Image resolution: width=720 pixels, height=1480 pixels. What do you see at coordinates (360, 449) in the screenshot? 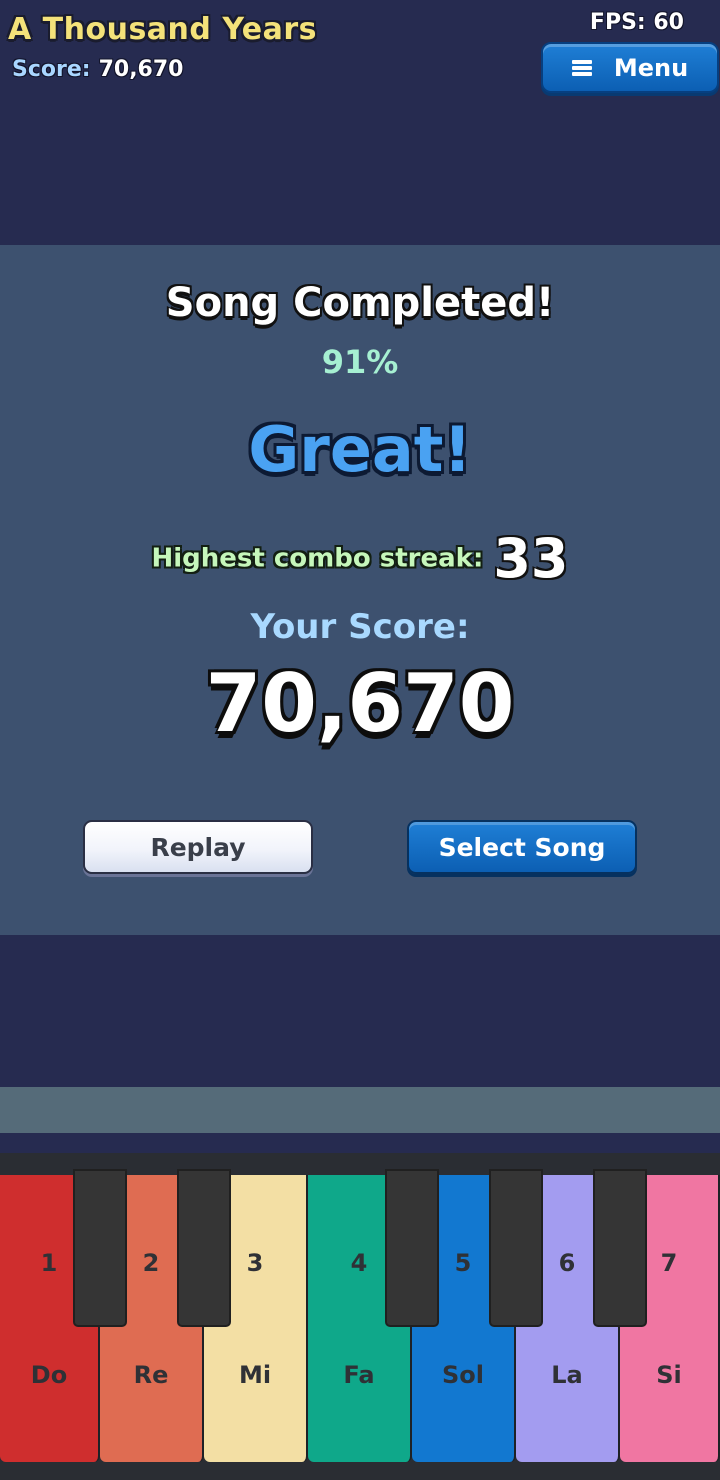
I see `rating-text: Great!` at bounding box center [360, 449].